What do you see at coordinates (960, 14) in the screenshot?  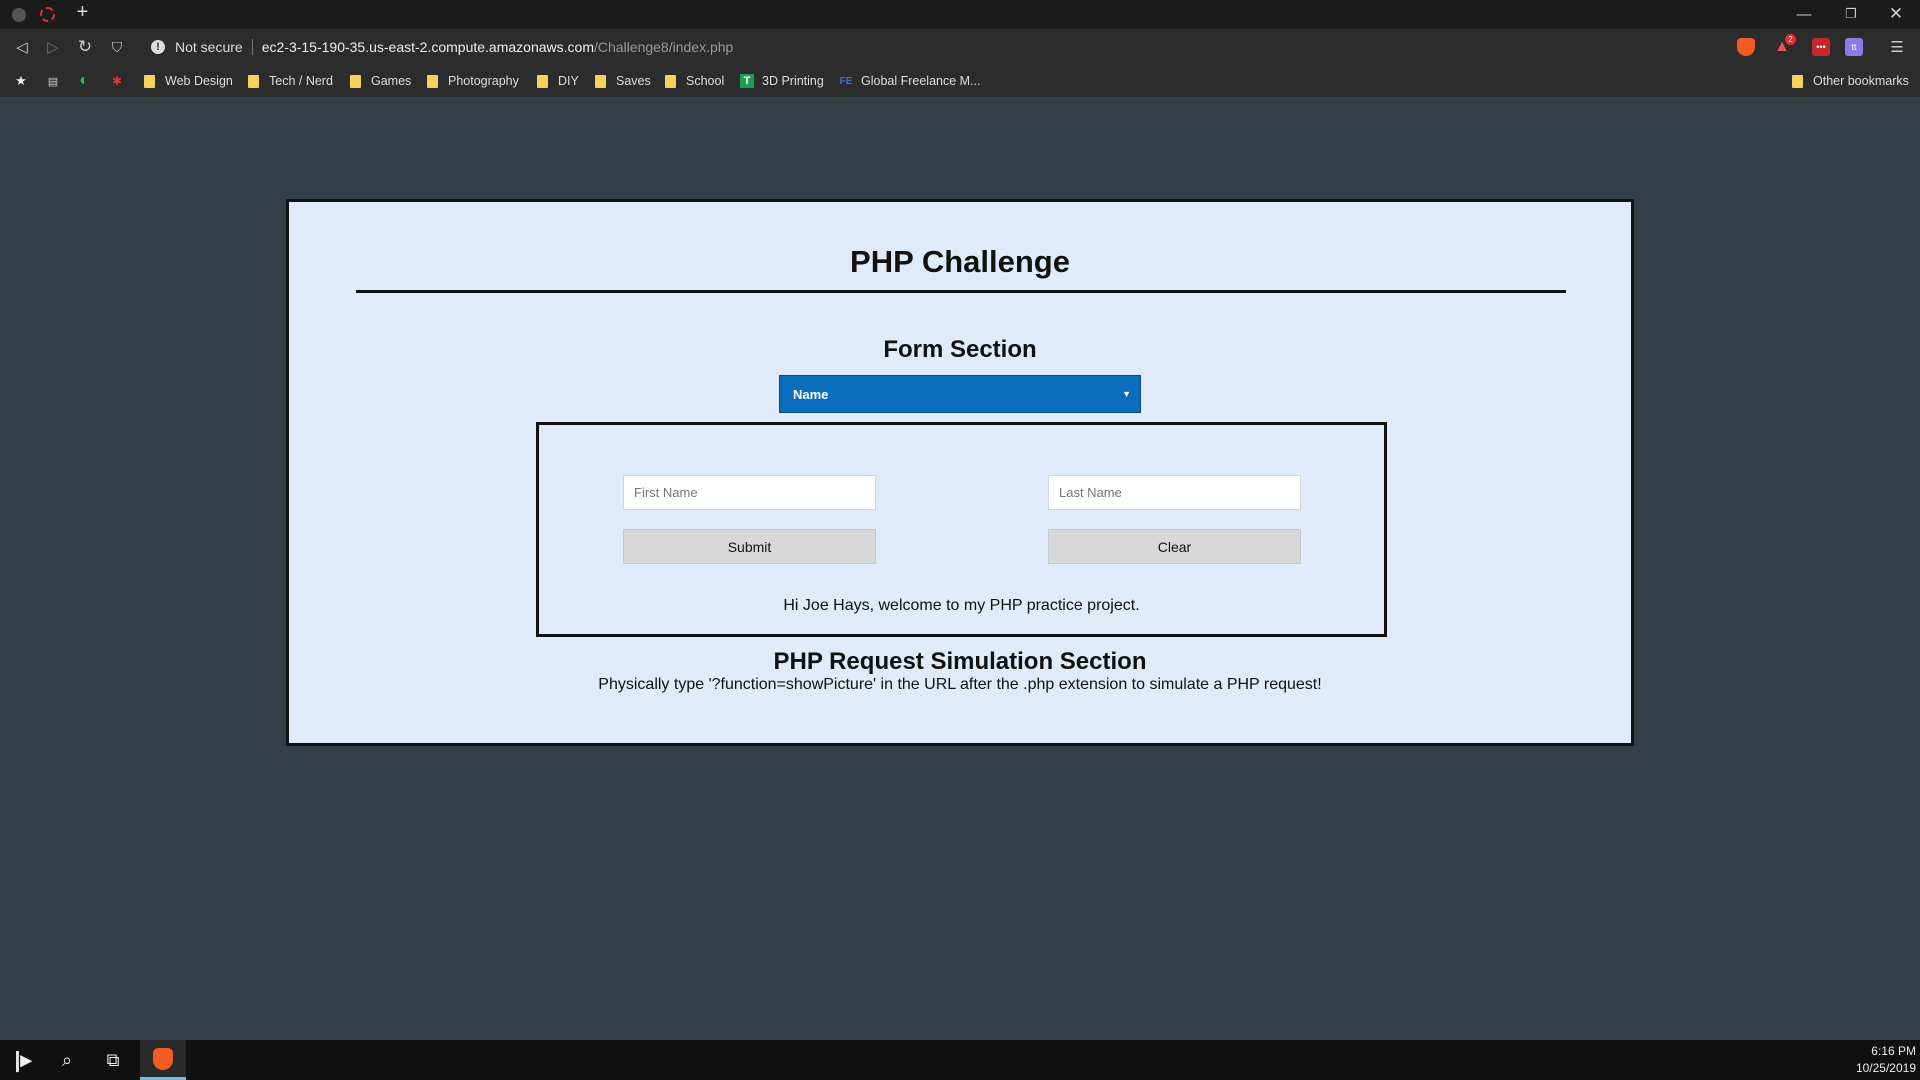 I see `tab-strip: + — ❐ ✕` at bounding box center [960, 14].